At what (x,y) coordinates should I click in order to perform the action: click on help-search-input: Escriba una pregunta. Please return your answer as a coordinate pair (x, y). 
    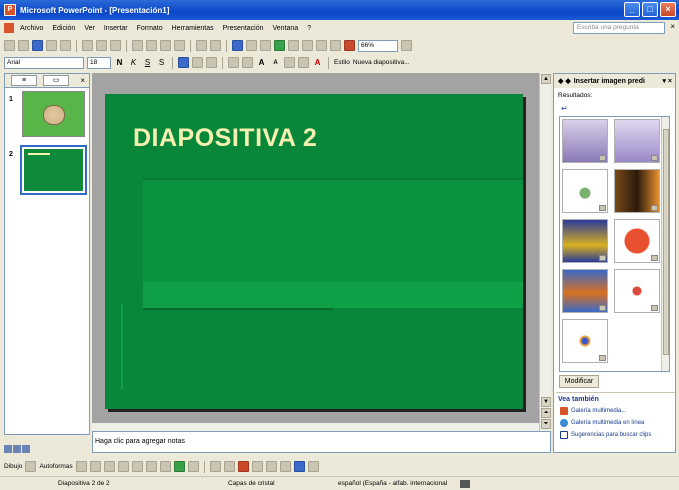
    Looking at the image, I should click on (619, 28).